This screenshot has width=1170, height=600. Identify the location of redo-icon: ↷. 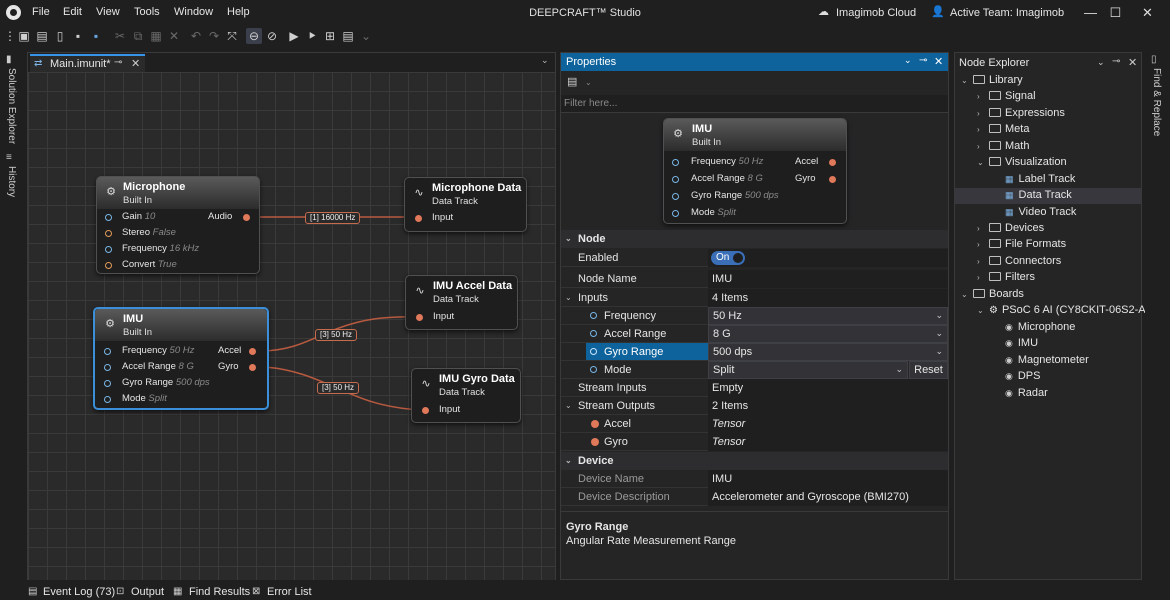
(214, 36).